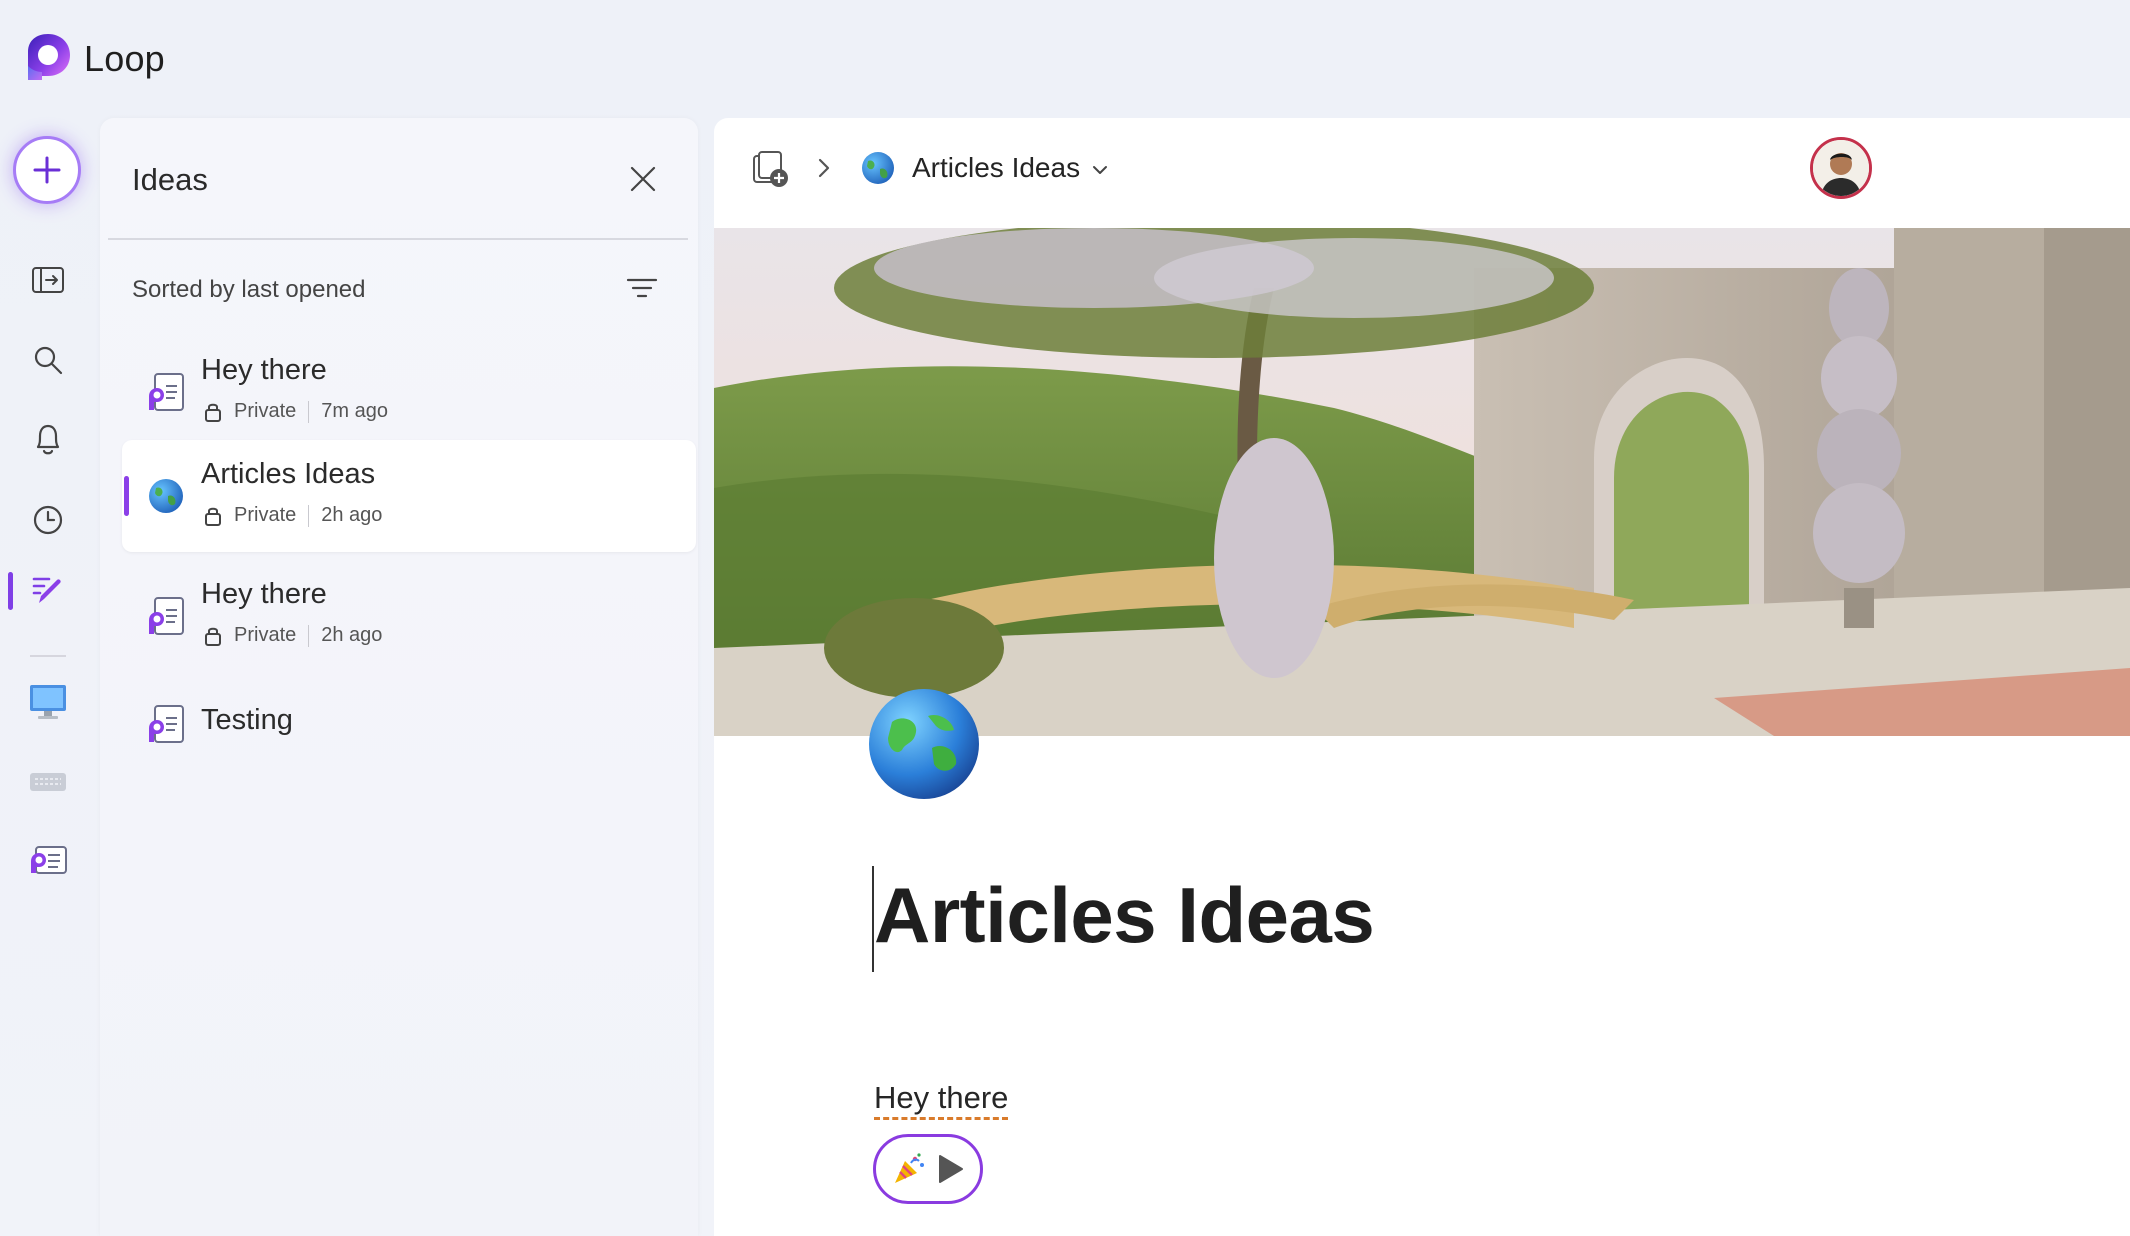 The image size is (2130, 1236). I want to click on workspace-loop, so click(48, 860).